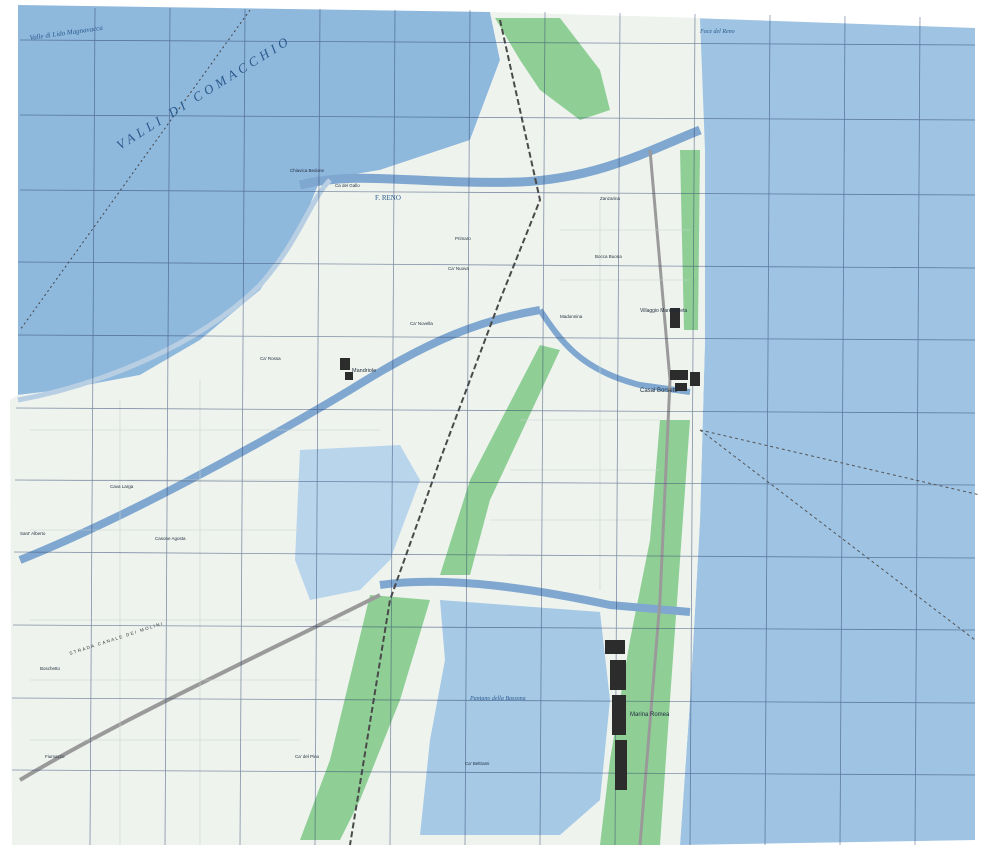  What do you see at coordinates (663, 311) in the screenshot?
I see `villaggio-label: Villaggio Mare Pineta` at bounding box center [663, 311].